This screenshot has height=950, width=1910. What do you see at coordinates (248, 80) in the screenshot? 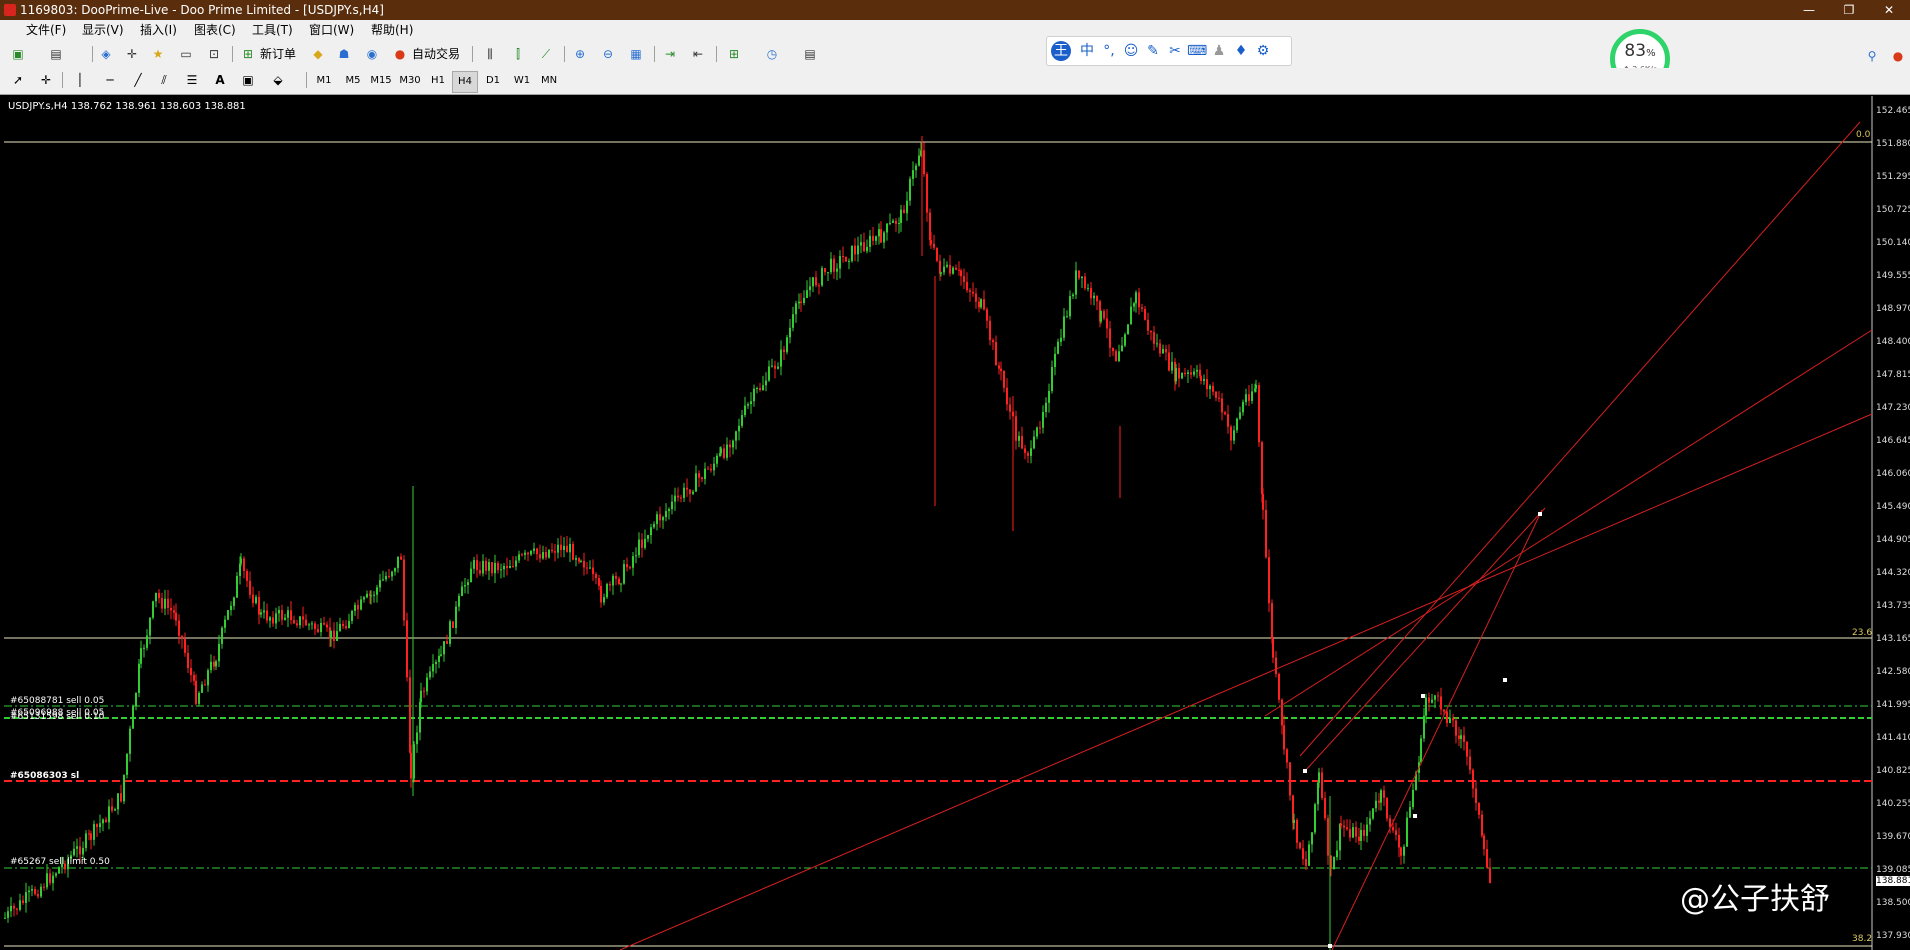
I see `label-icon: ▣` at bounding box center [248, 80].